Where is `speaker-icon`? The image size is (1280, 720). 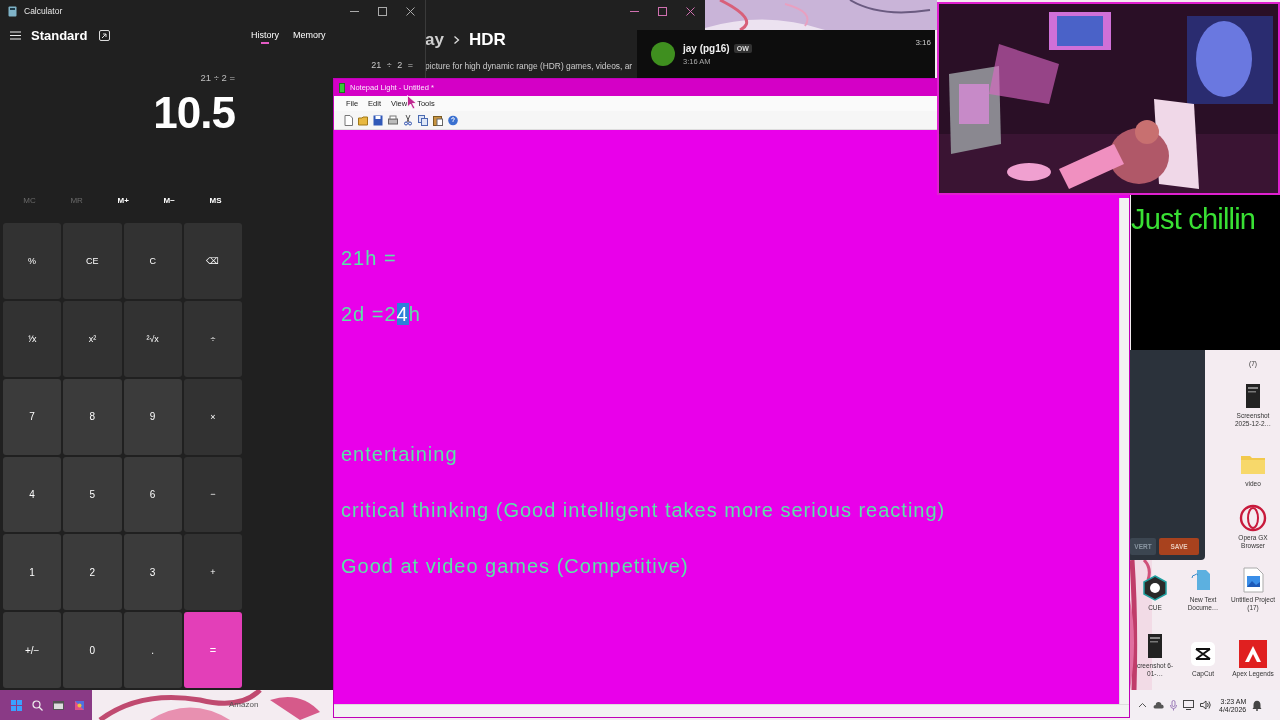
speaker-icon is located at coordinates (1205, 705).